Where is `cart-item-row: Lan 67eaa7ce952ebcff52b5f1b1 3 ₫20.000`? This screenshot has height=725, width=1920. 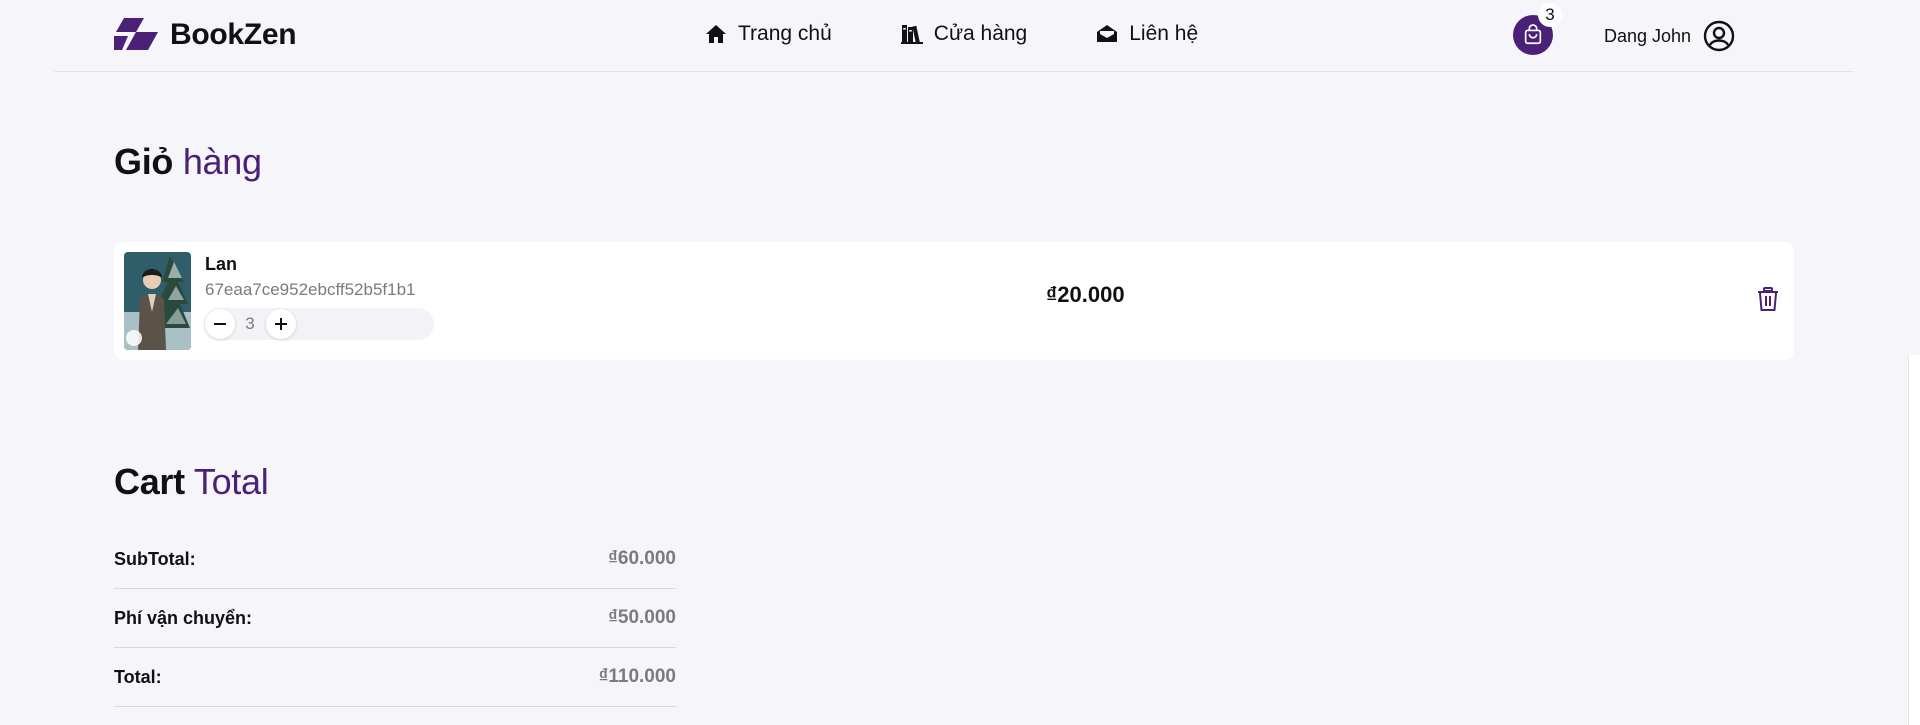 cart-item-row: Lan 67eaa7ce952ebcff52b5f1b1 3 ₫20.000 is located at coordinates (954, 301).